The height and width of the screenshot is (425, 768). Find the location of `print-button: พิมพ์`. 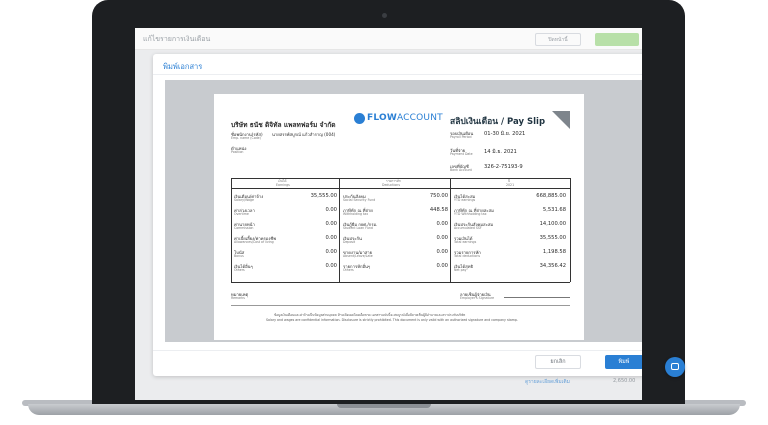

print-button: พิมพ์ is located at coordinates (623, 362).